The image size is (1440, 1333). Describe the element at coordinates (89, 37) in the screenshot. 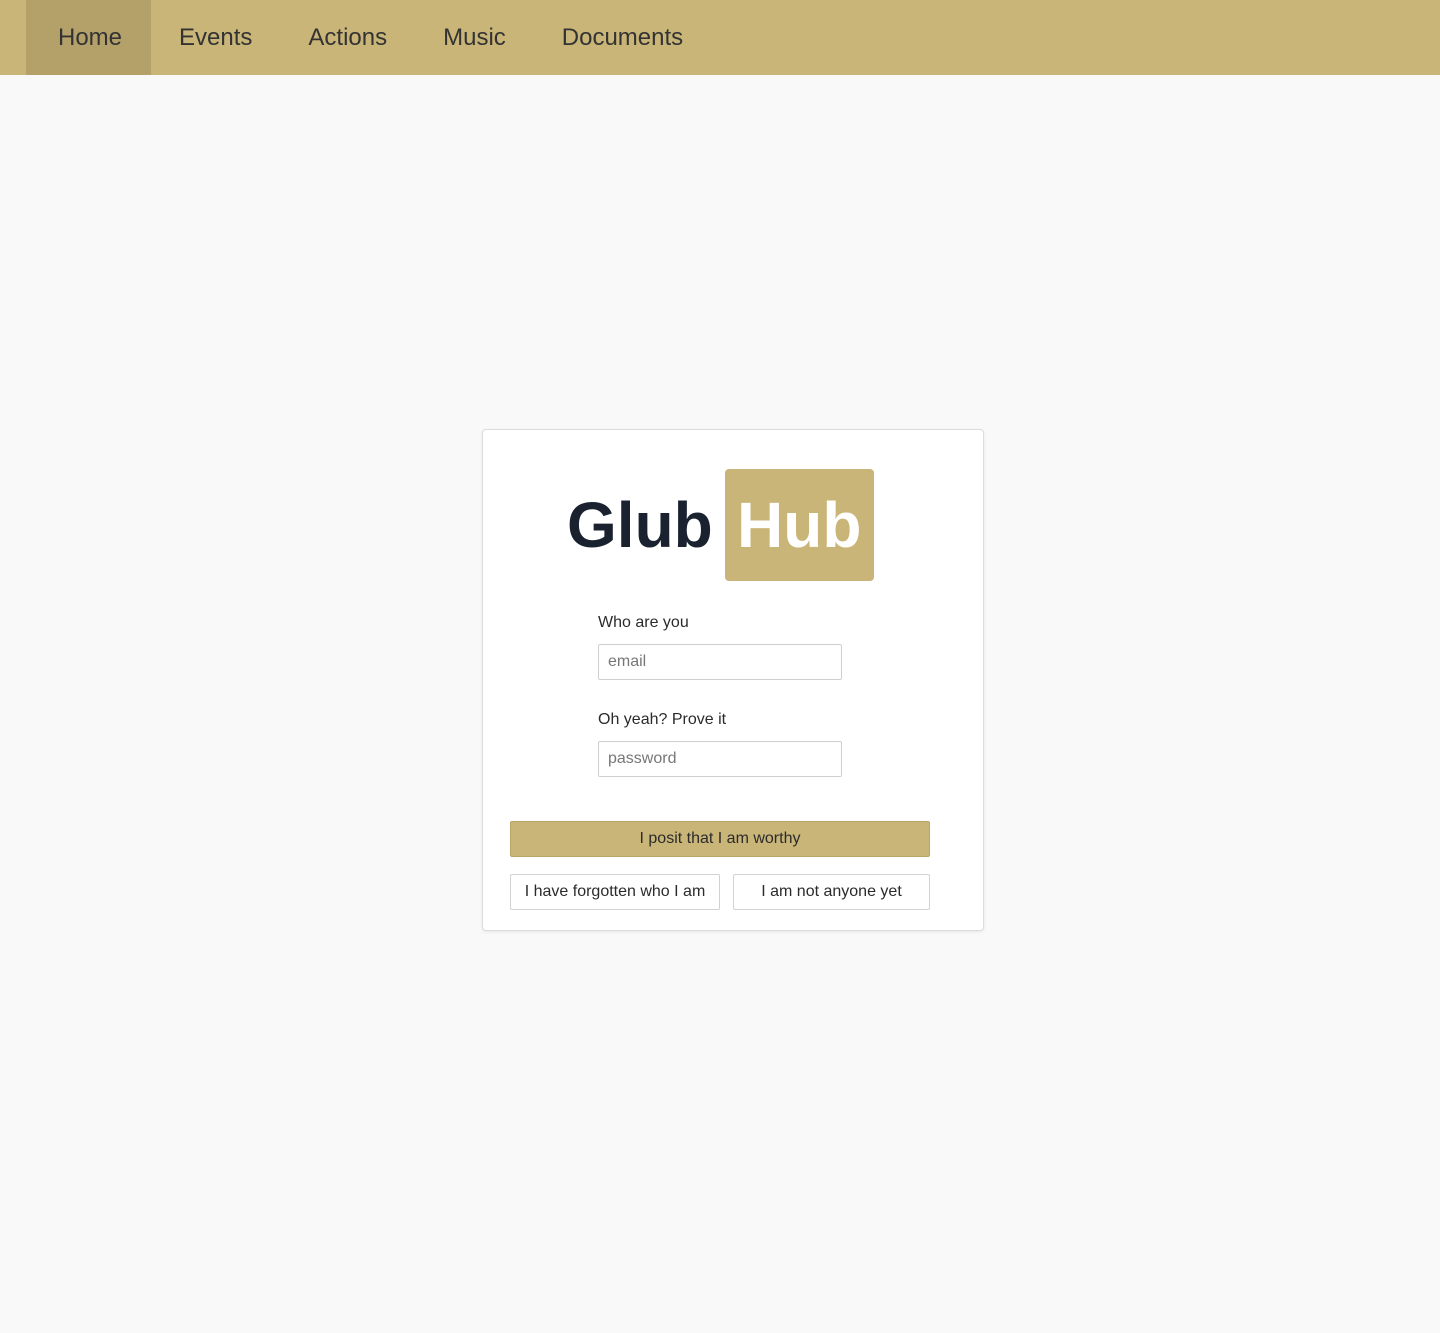

I see `nav-item-home: Home` at that location.